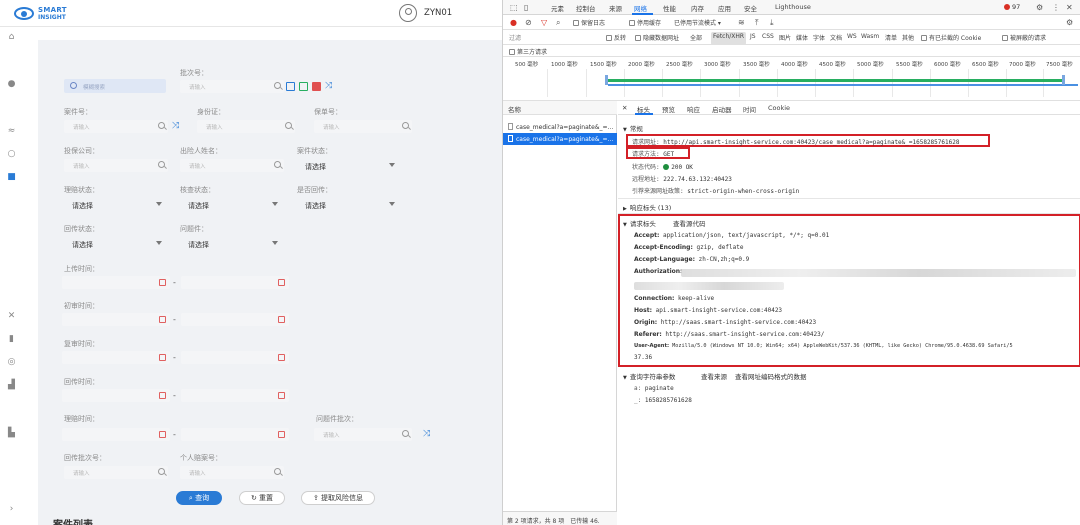 The height and width of the screenshot is (525, 1080). Describe the element at coordinates (11, 131) in the screenshot. I see `trend-icon: ≈` at that location.